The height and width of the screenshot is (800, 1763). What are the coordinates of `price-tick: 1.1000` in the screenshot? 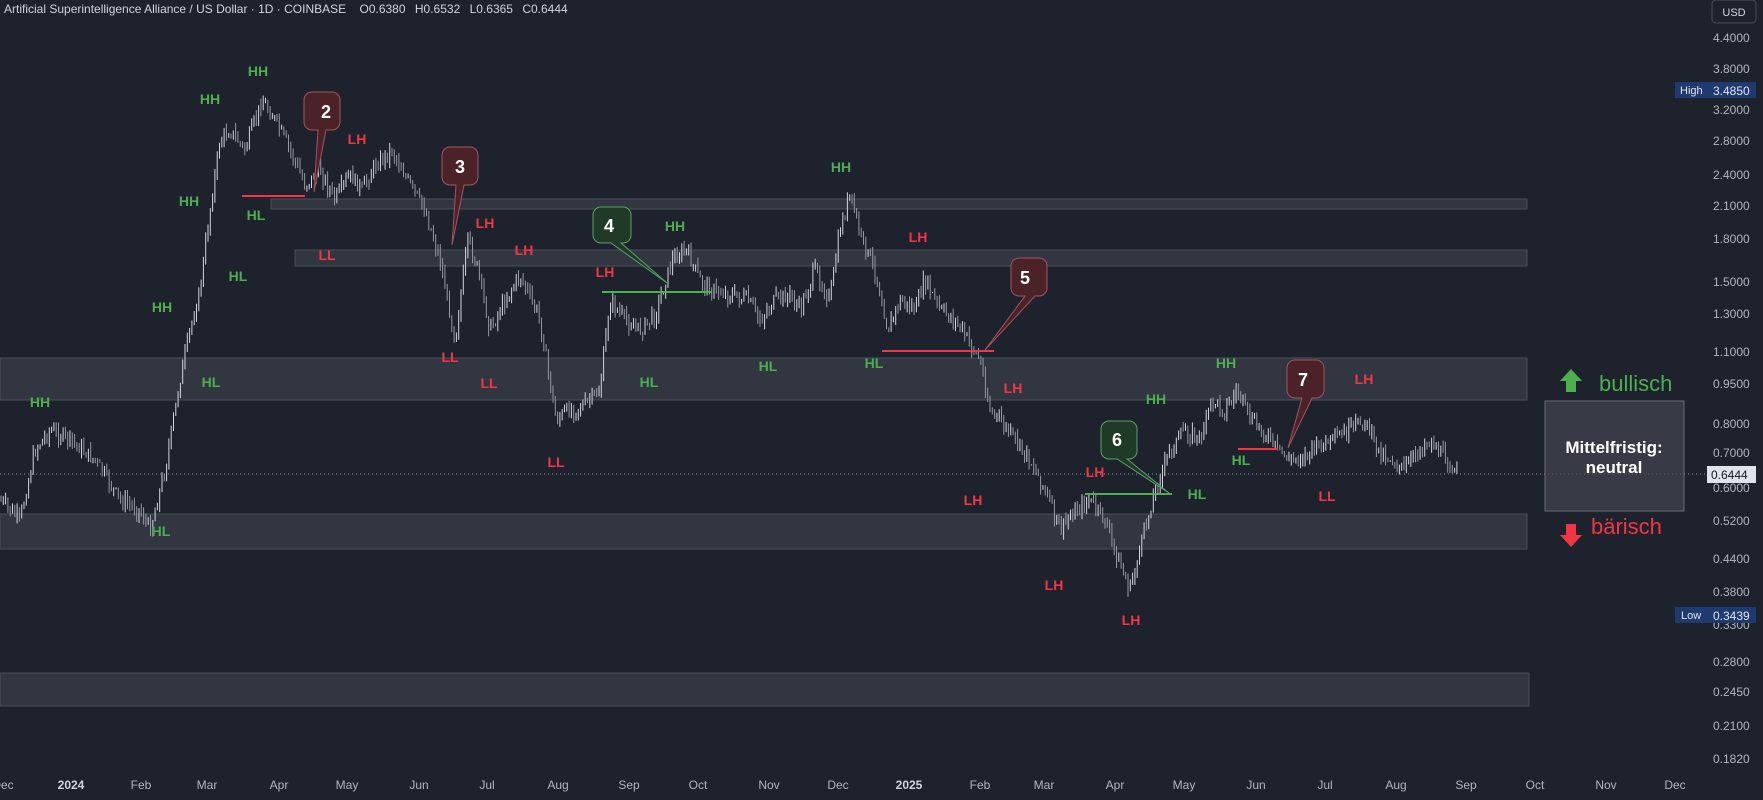 It's located at (1731, 352).